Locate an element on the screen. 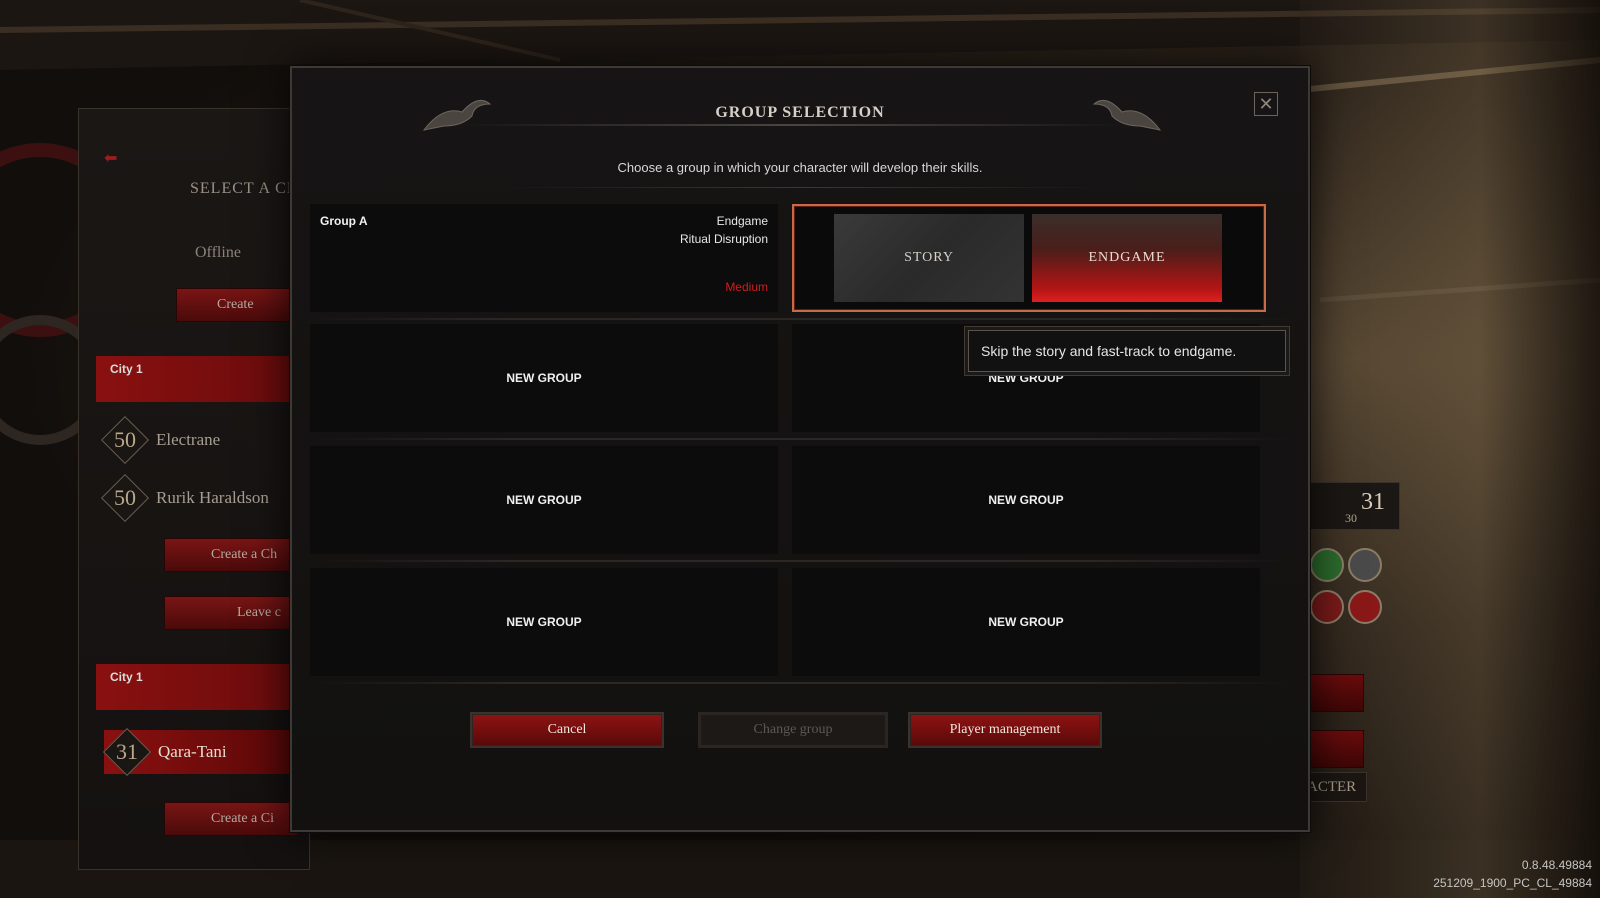 The image size is (1600, 898). level-base: 30 is located at coordinates (1351, 518).